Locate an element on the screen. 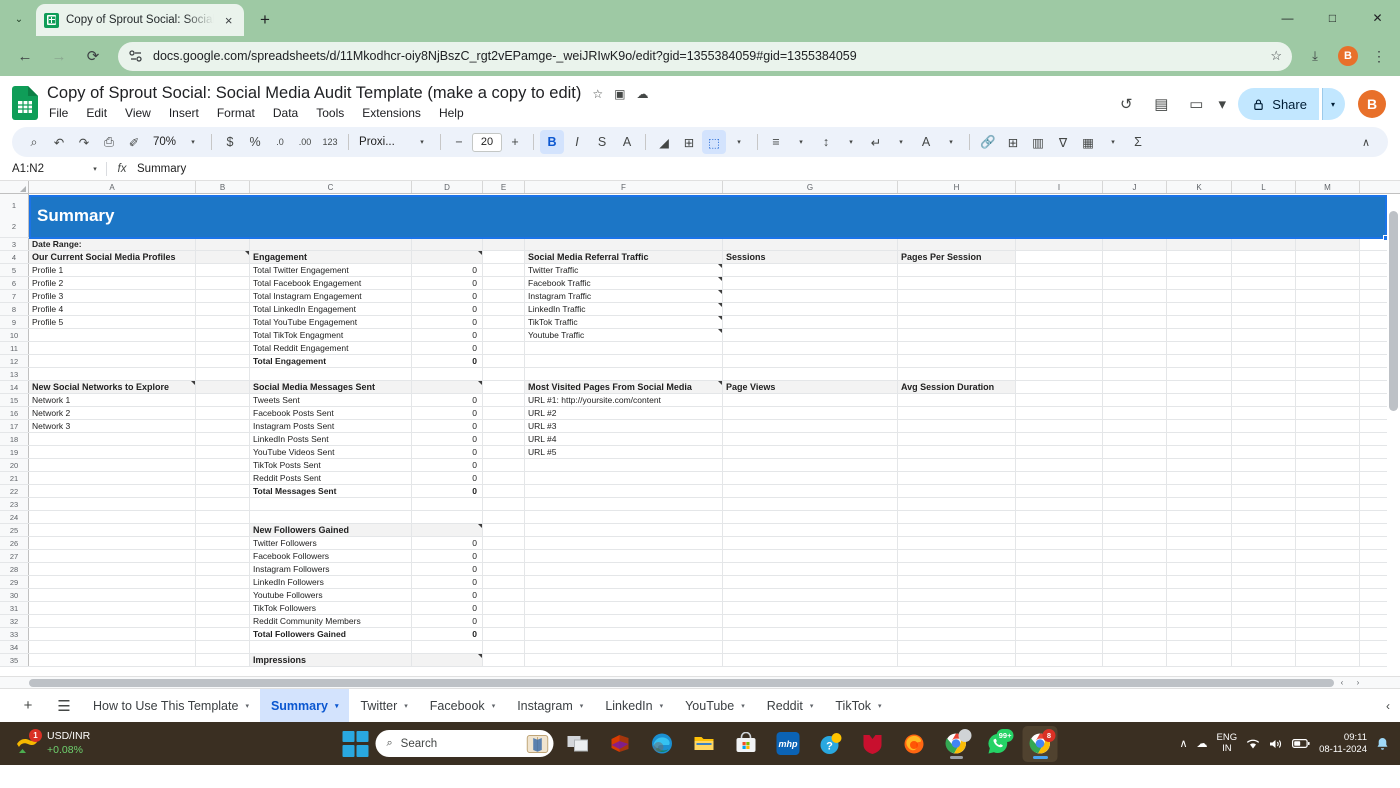 This screenshot has height=788, width=1400. cell-d5: 0 is located at coordinates (447, 270).